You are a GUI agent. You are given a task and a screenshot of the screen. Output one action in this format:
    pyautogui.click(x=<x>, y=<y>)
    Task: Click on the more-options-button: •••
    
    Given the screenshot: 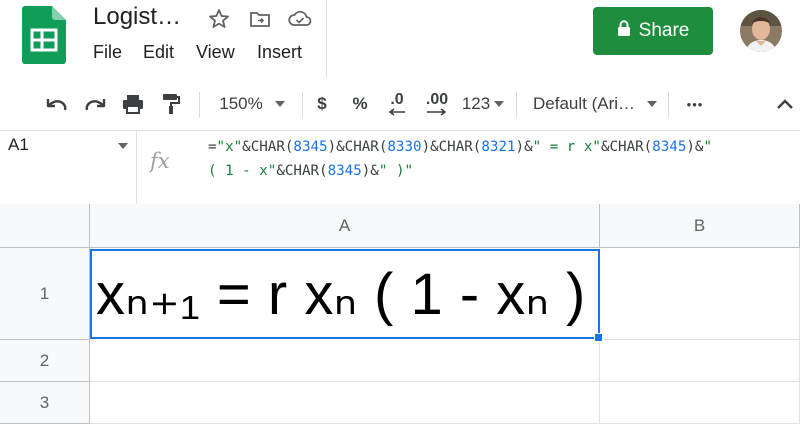 What is the action you would take?
    pyautogui.click(x=695, y=104)
    